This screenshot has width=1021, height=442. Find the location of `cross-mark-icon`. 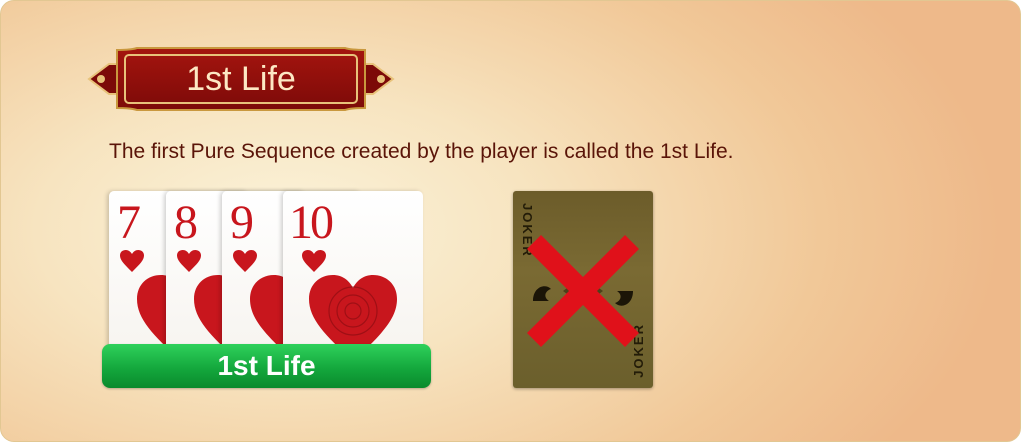

cross-mark-icon is located at coordinates (583, 291).